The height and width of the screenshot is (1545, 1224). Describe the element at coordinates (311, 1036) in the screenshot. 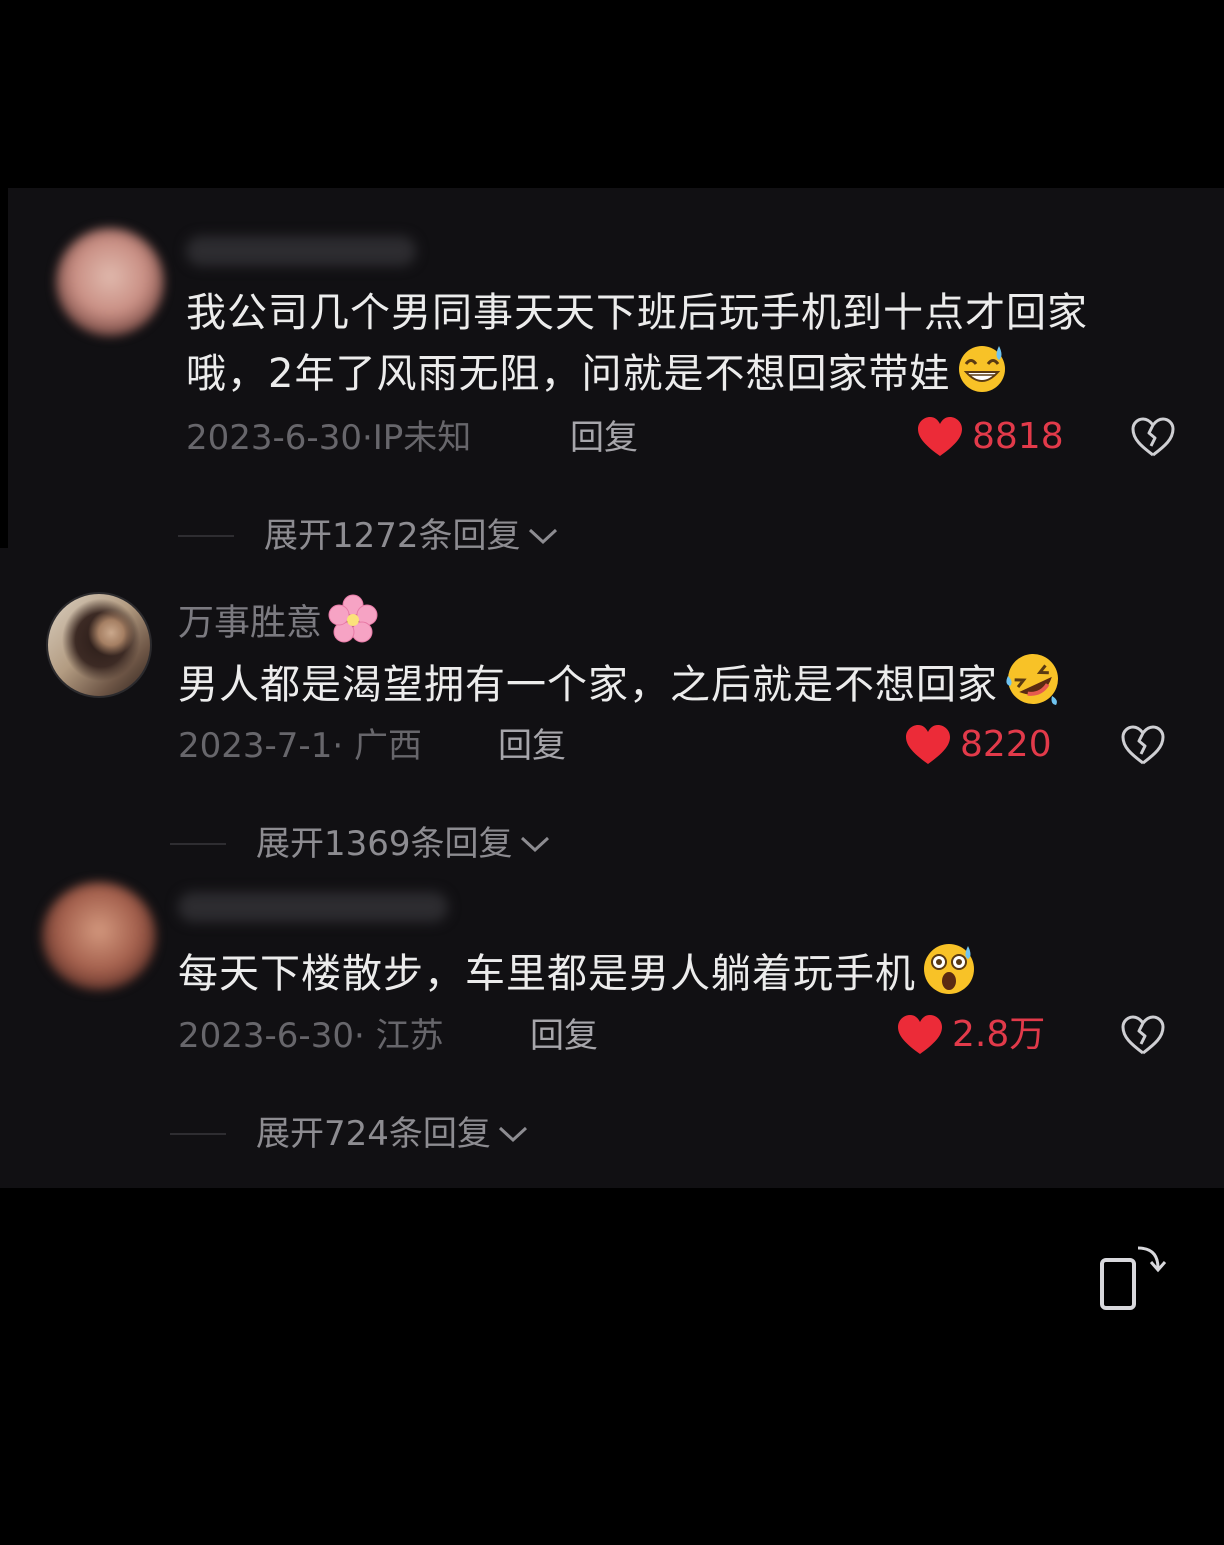

I see `comment-meta: 2023-6-30· 江苏` at that location.